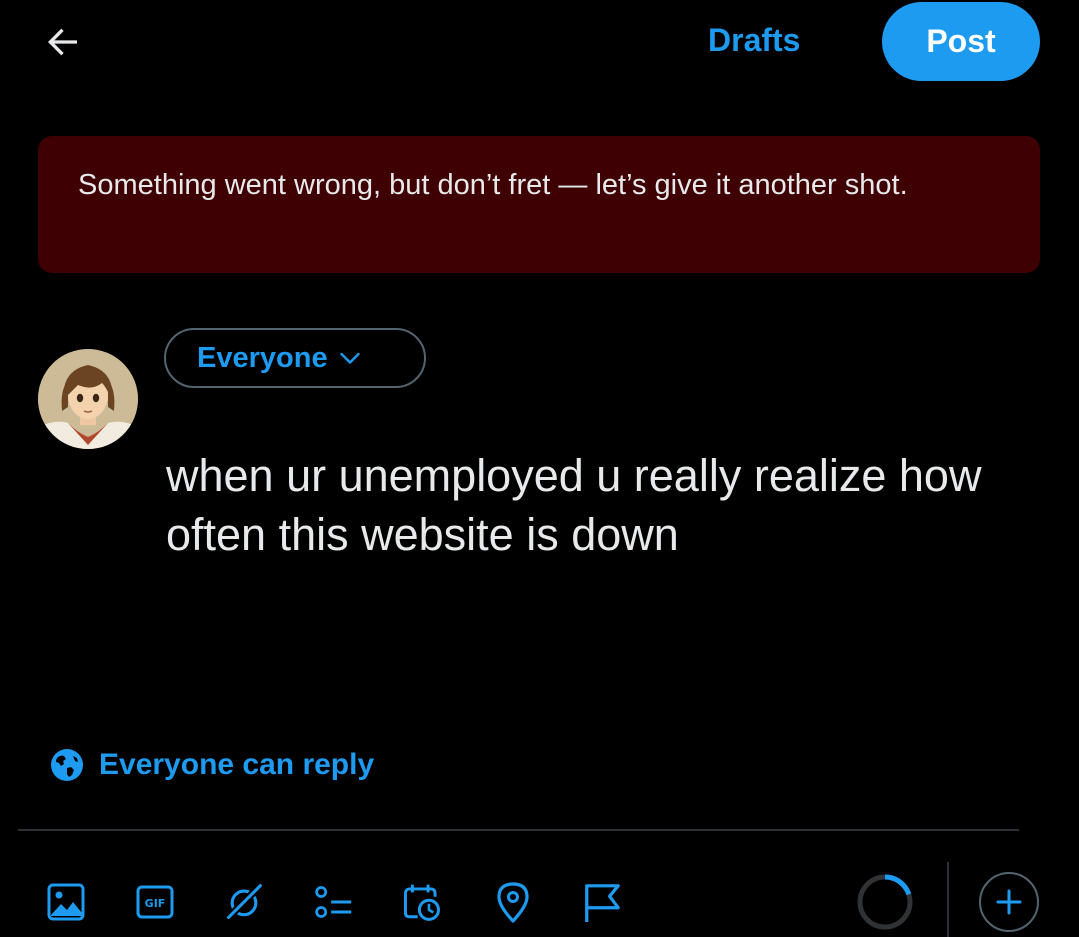 This screenshot has height=937, width=1079. I want to click on add-post-button, so click(1009, 902).